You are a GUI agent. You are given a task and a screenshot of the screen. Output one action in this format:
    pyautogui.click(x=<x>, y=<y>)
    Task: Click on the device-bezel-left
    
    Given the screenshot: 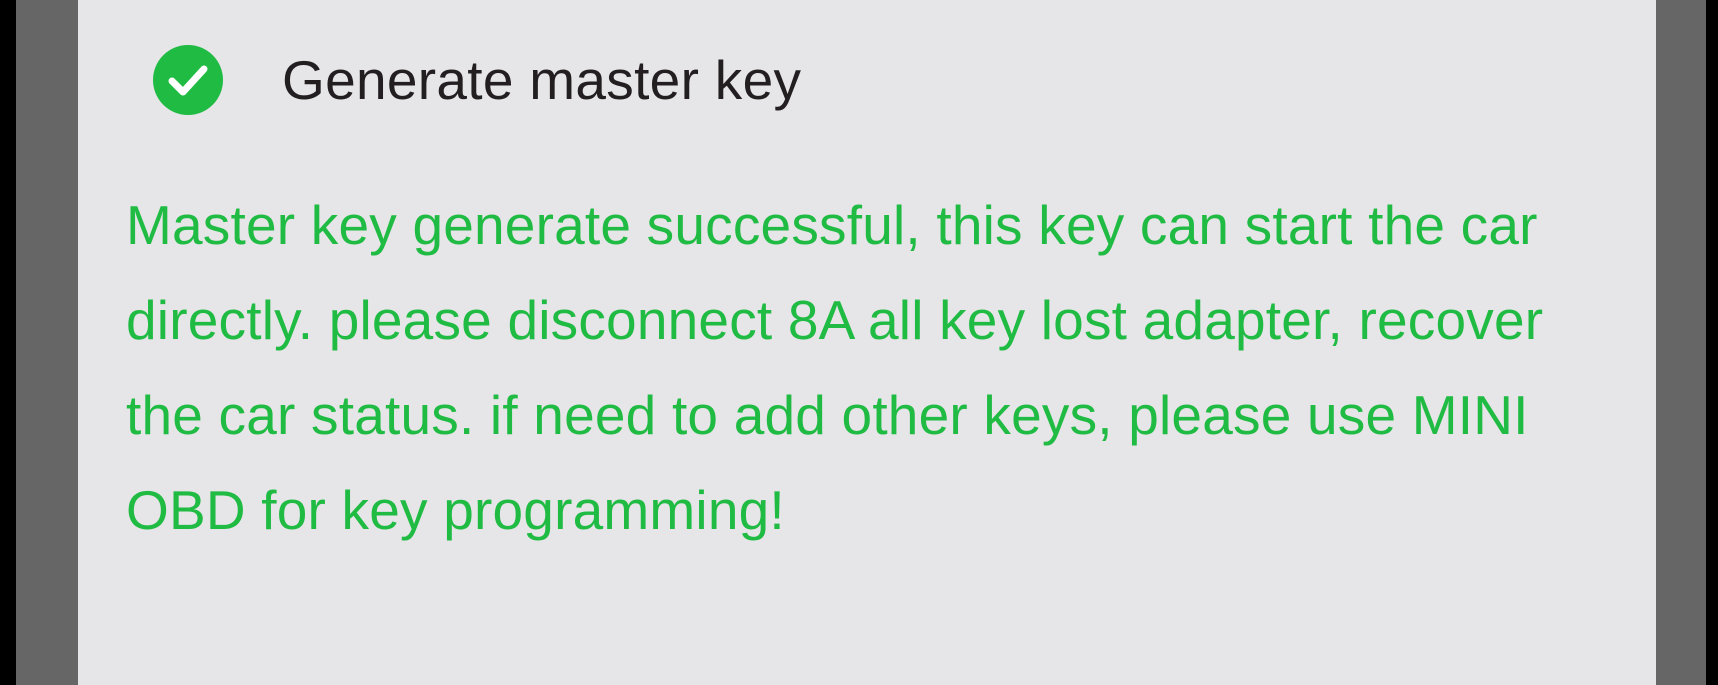 What is the action you would take?
    pyautogui.click(x=8, y=342)
    